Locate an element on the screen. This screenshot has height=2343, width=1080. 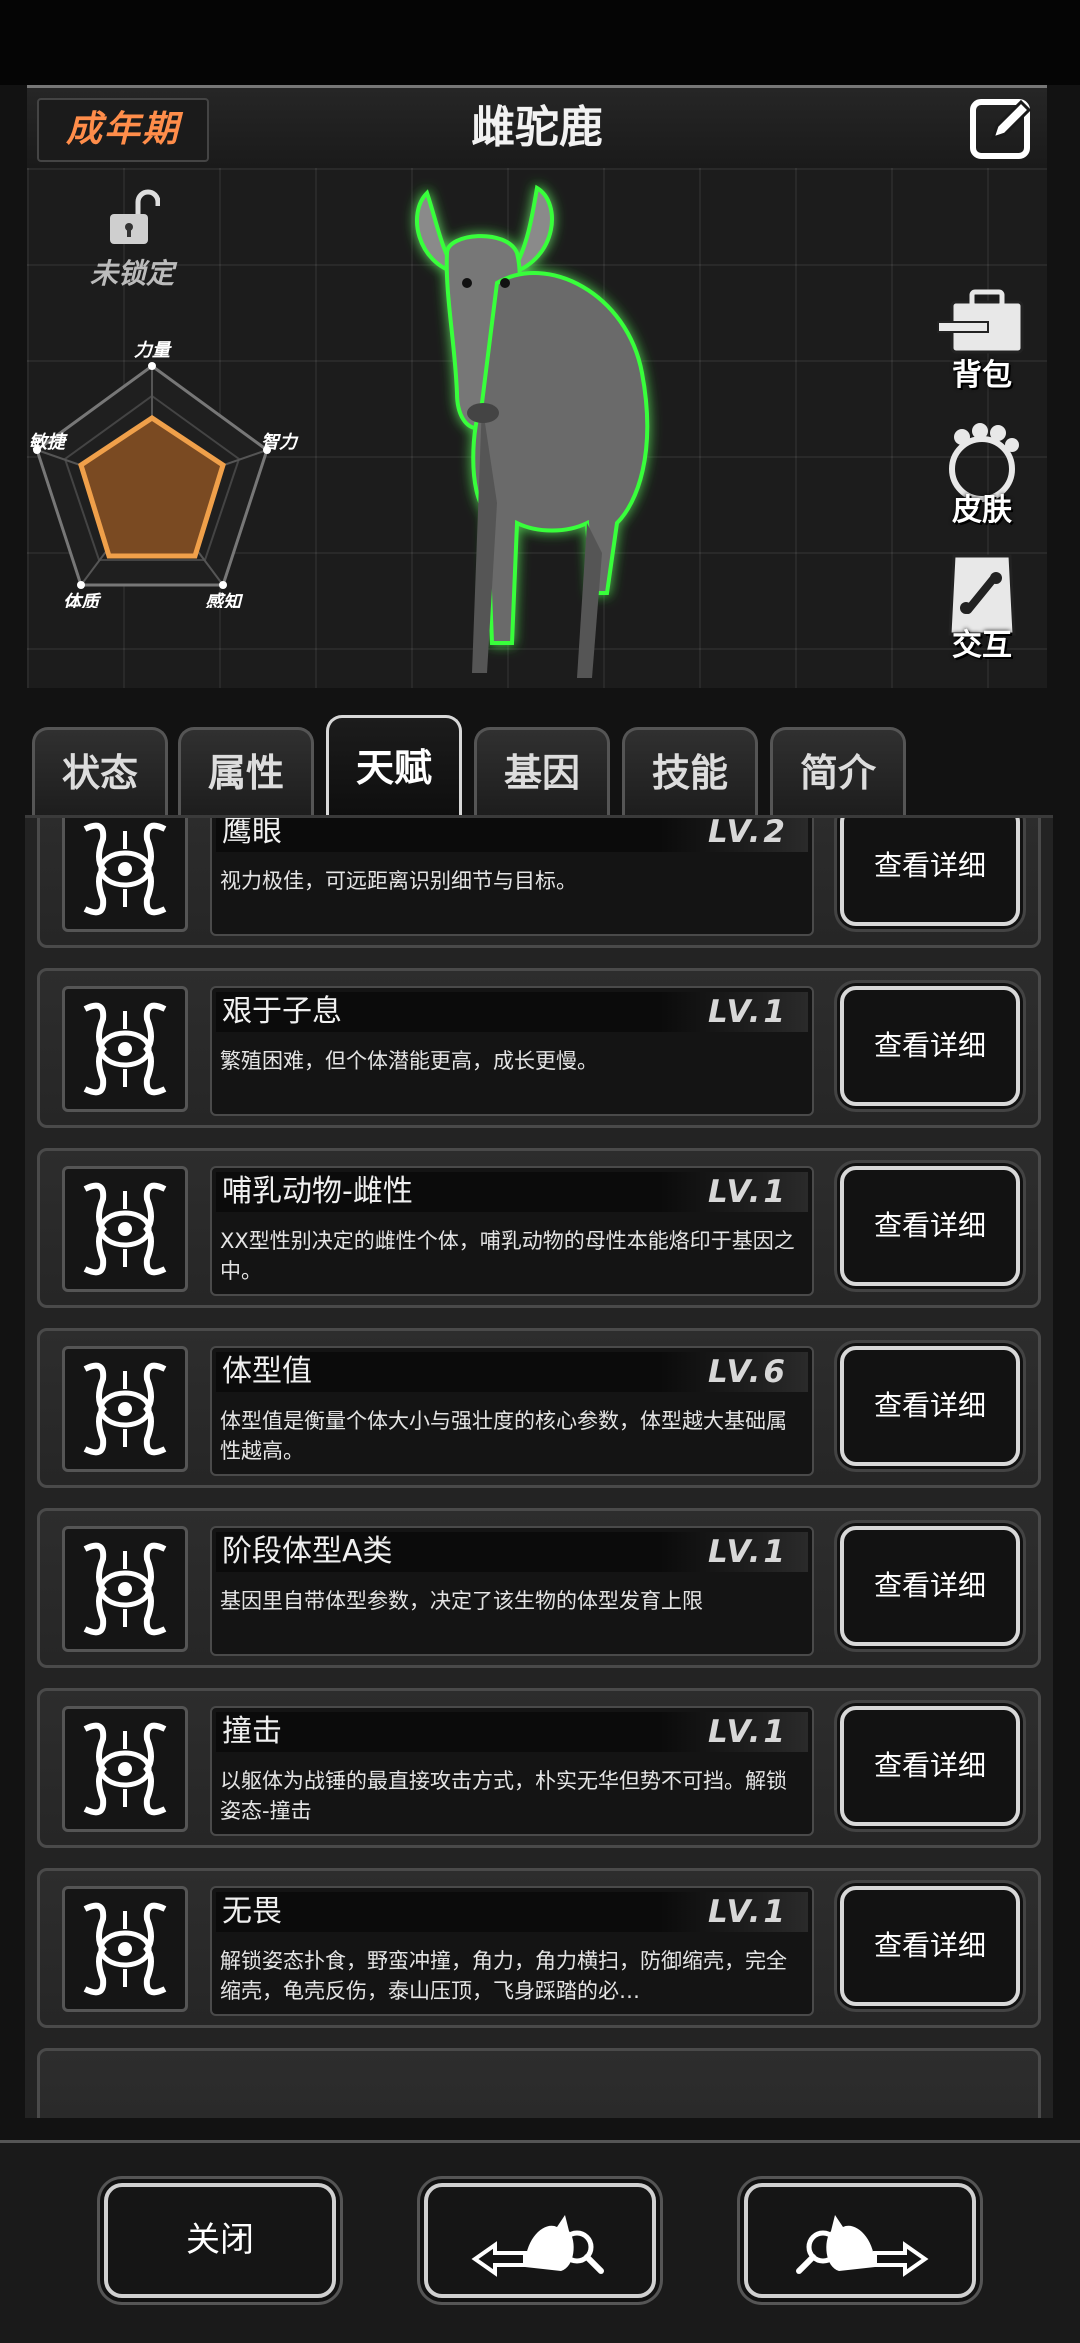
next-creature-button is located at coordinates (860, 2240).